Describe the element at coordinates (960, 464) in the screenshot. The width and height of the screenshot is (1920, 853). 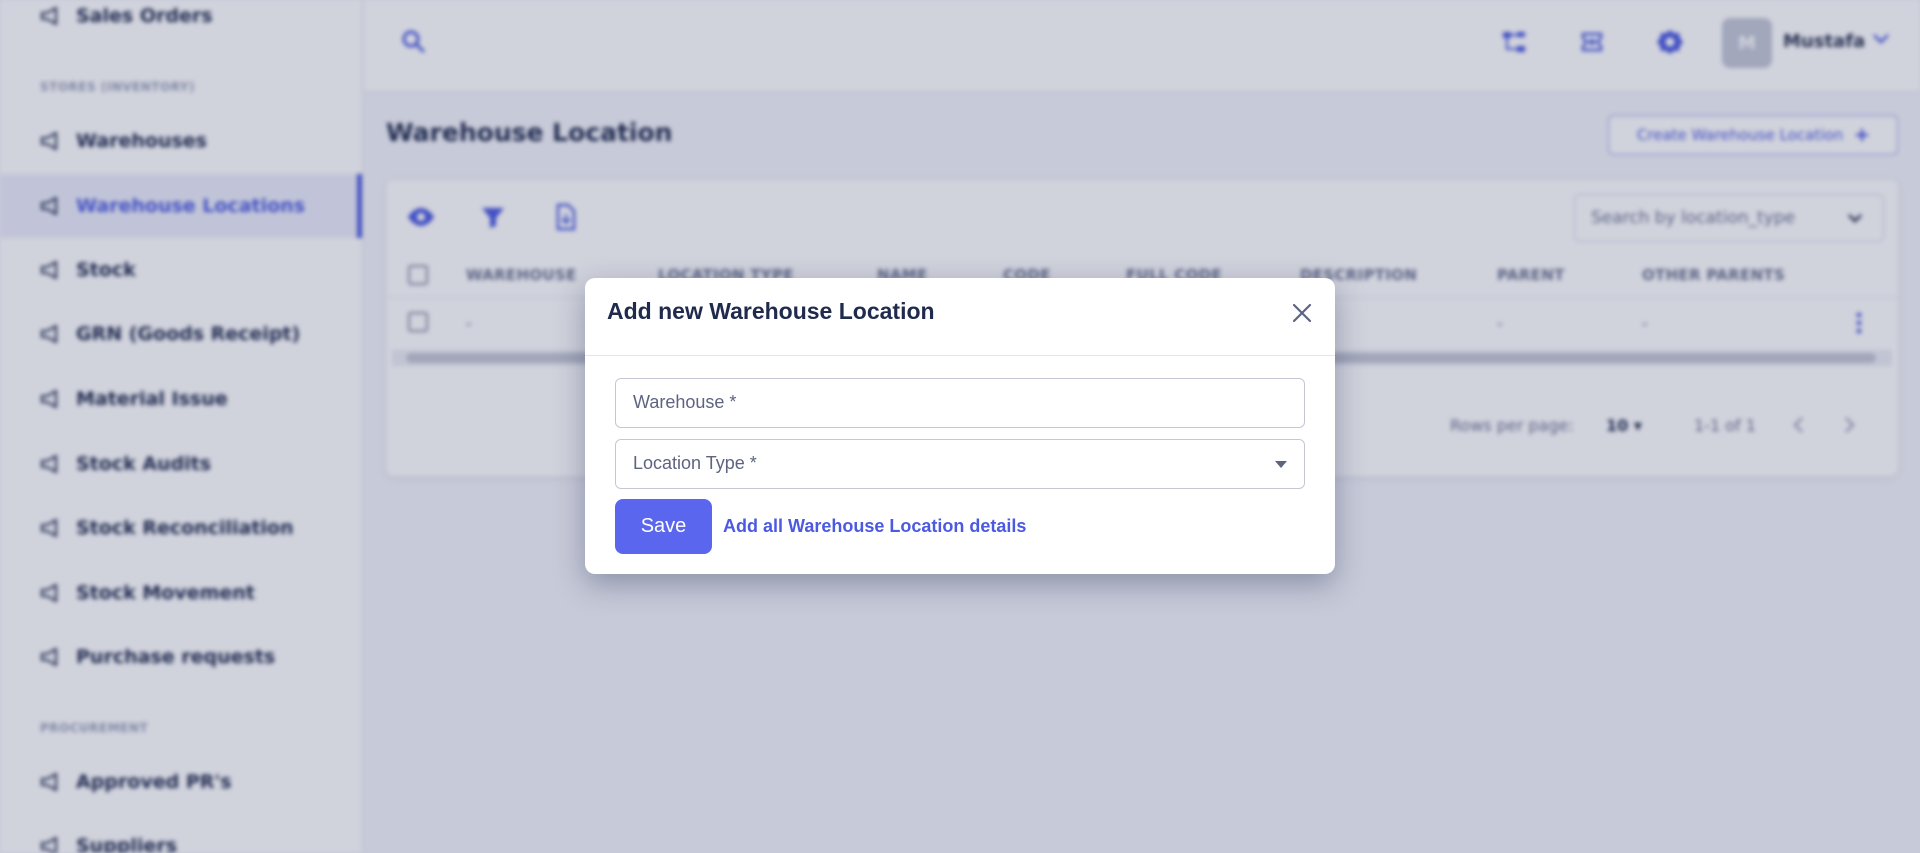
I see `location-type-select: Location Type *` at that location.